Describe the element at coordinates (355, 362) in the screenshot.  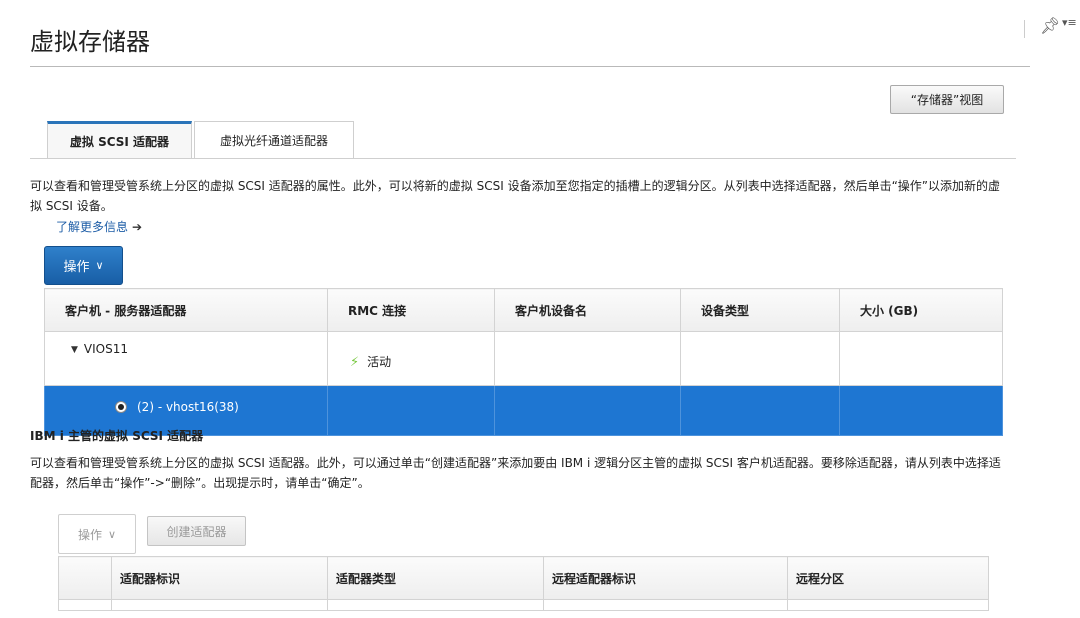
I see `bolt-icon: ⚡︎` at that location.